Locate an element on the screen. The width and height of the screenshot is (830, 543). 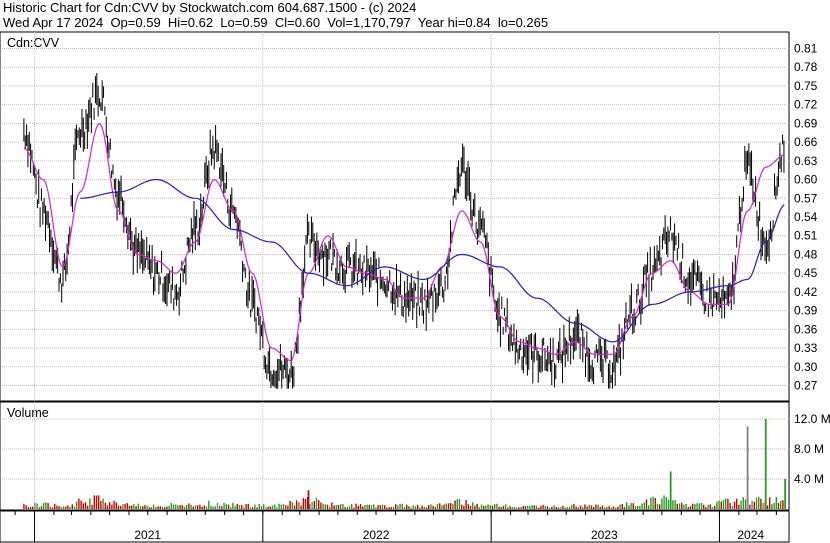
x-tick-label: 2022 is located at coordinates (376, 535).